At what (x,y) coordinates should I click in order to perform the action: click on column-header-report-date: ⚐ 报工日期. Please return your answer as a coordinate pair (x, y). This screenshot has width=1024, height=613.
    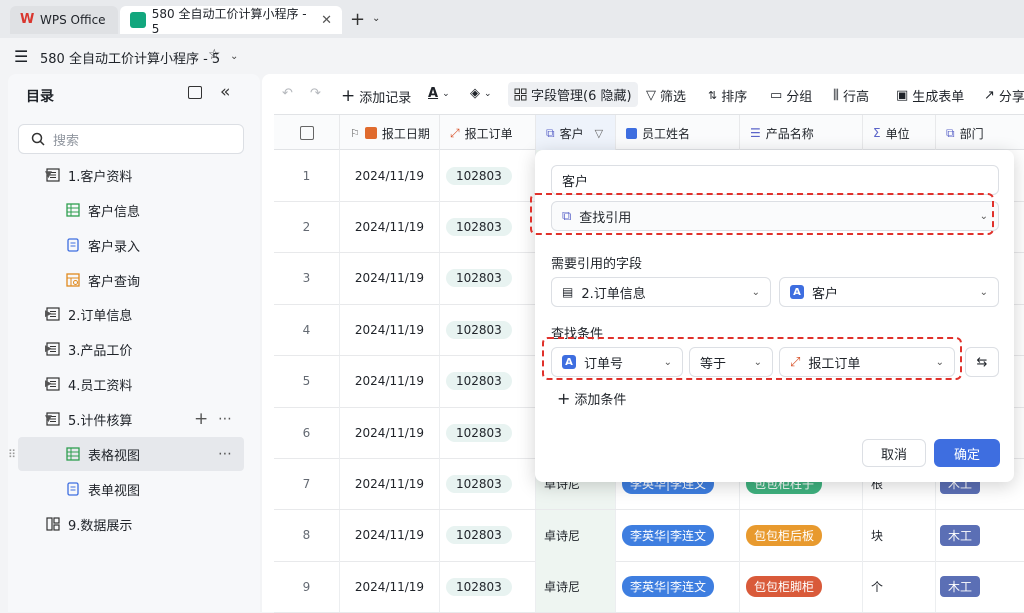
    Looking at the image, I should click on (390, 133).